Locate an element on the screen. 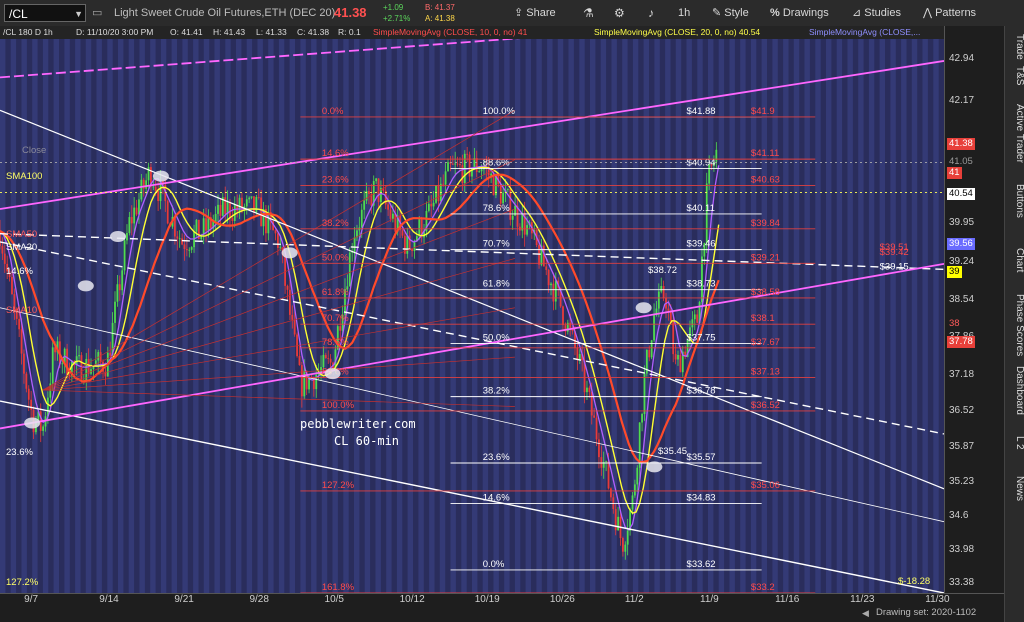 The image size is (1024, 622). period-selector: 1h is located at coordinates (684, 13).